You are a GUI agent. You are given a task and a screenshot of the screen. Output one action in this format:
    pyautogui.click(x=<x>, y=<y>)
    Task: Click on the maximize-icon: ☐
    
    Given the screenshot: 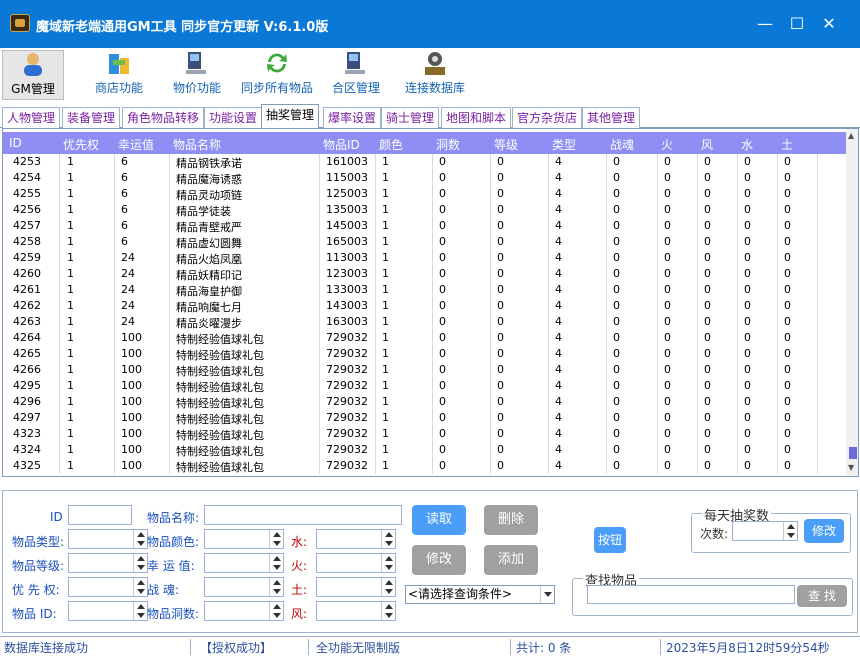 What is the action you would take?
    pyautogui.click(x=797, y=24)
    